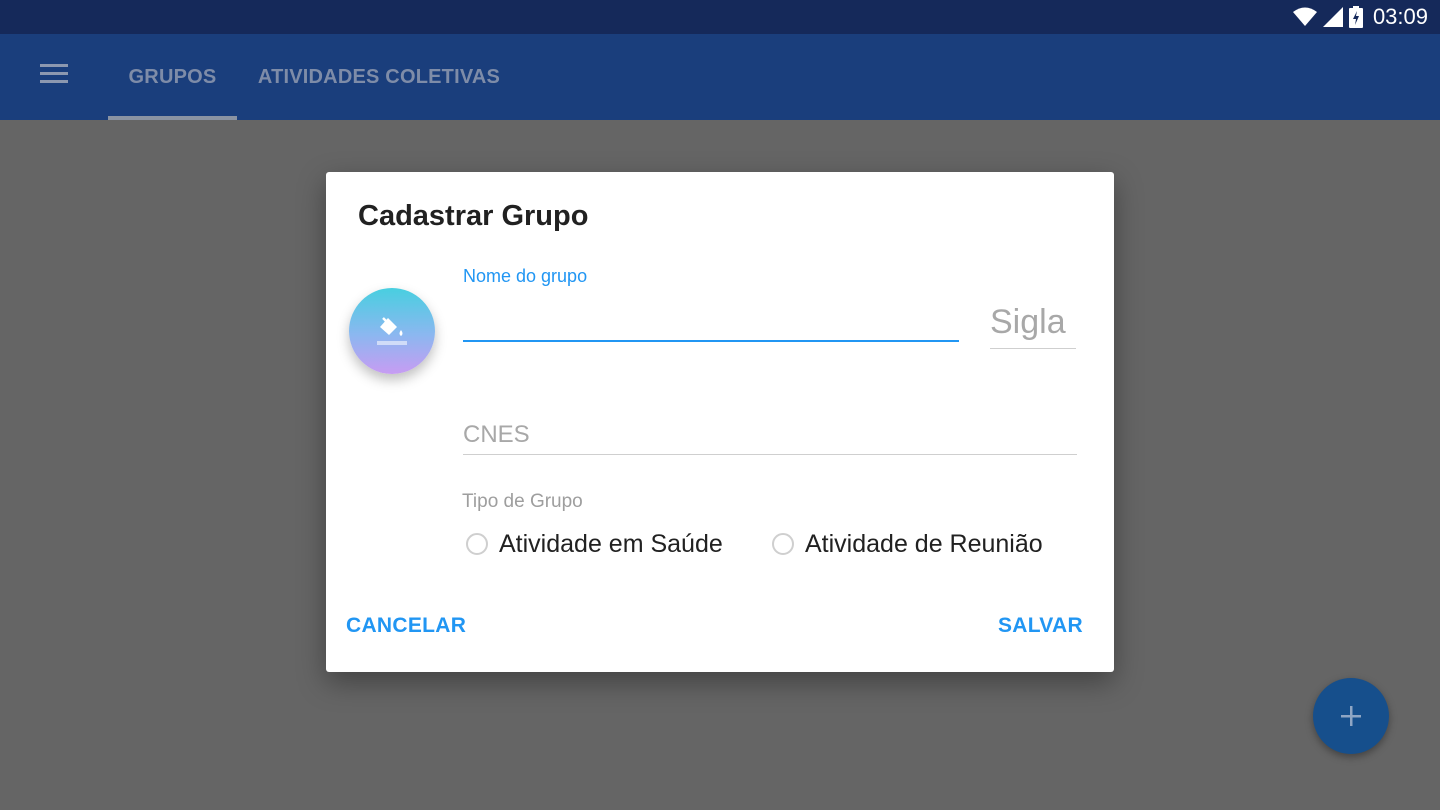  I want to click on signal-icon, so click(1332, 17).